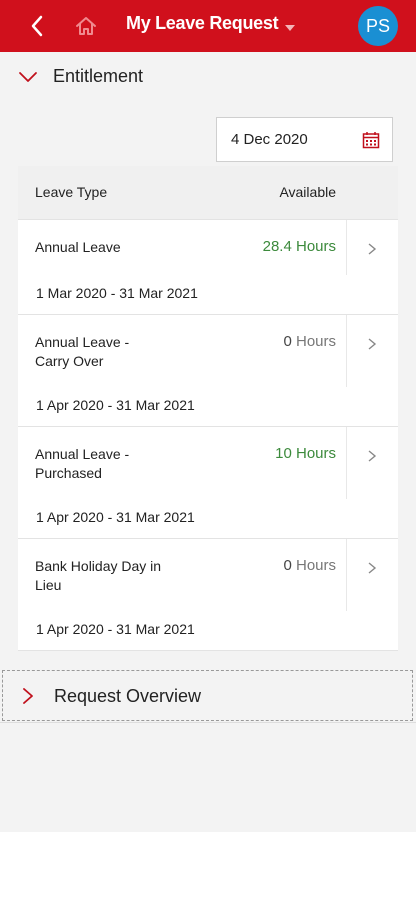 The height and width of the screenshot is (900, 416). I want to click on available-amount: 10 Hours, so click(305, 453).